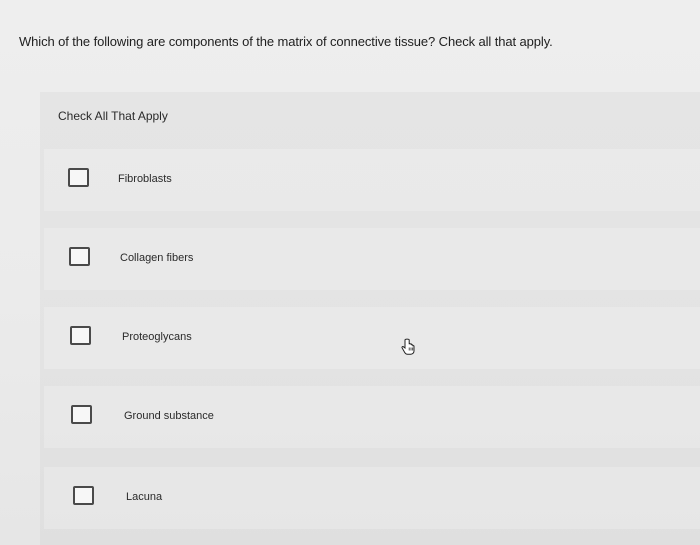 Image resolution: width=700 pixels, height=545 pixels. What do you see at coordinates (372, 417) in the screenshot?
I see `option-ground-substance: Ground substance` at bounding box center [372, 417].